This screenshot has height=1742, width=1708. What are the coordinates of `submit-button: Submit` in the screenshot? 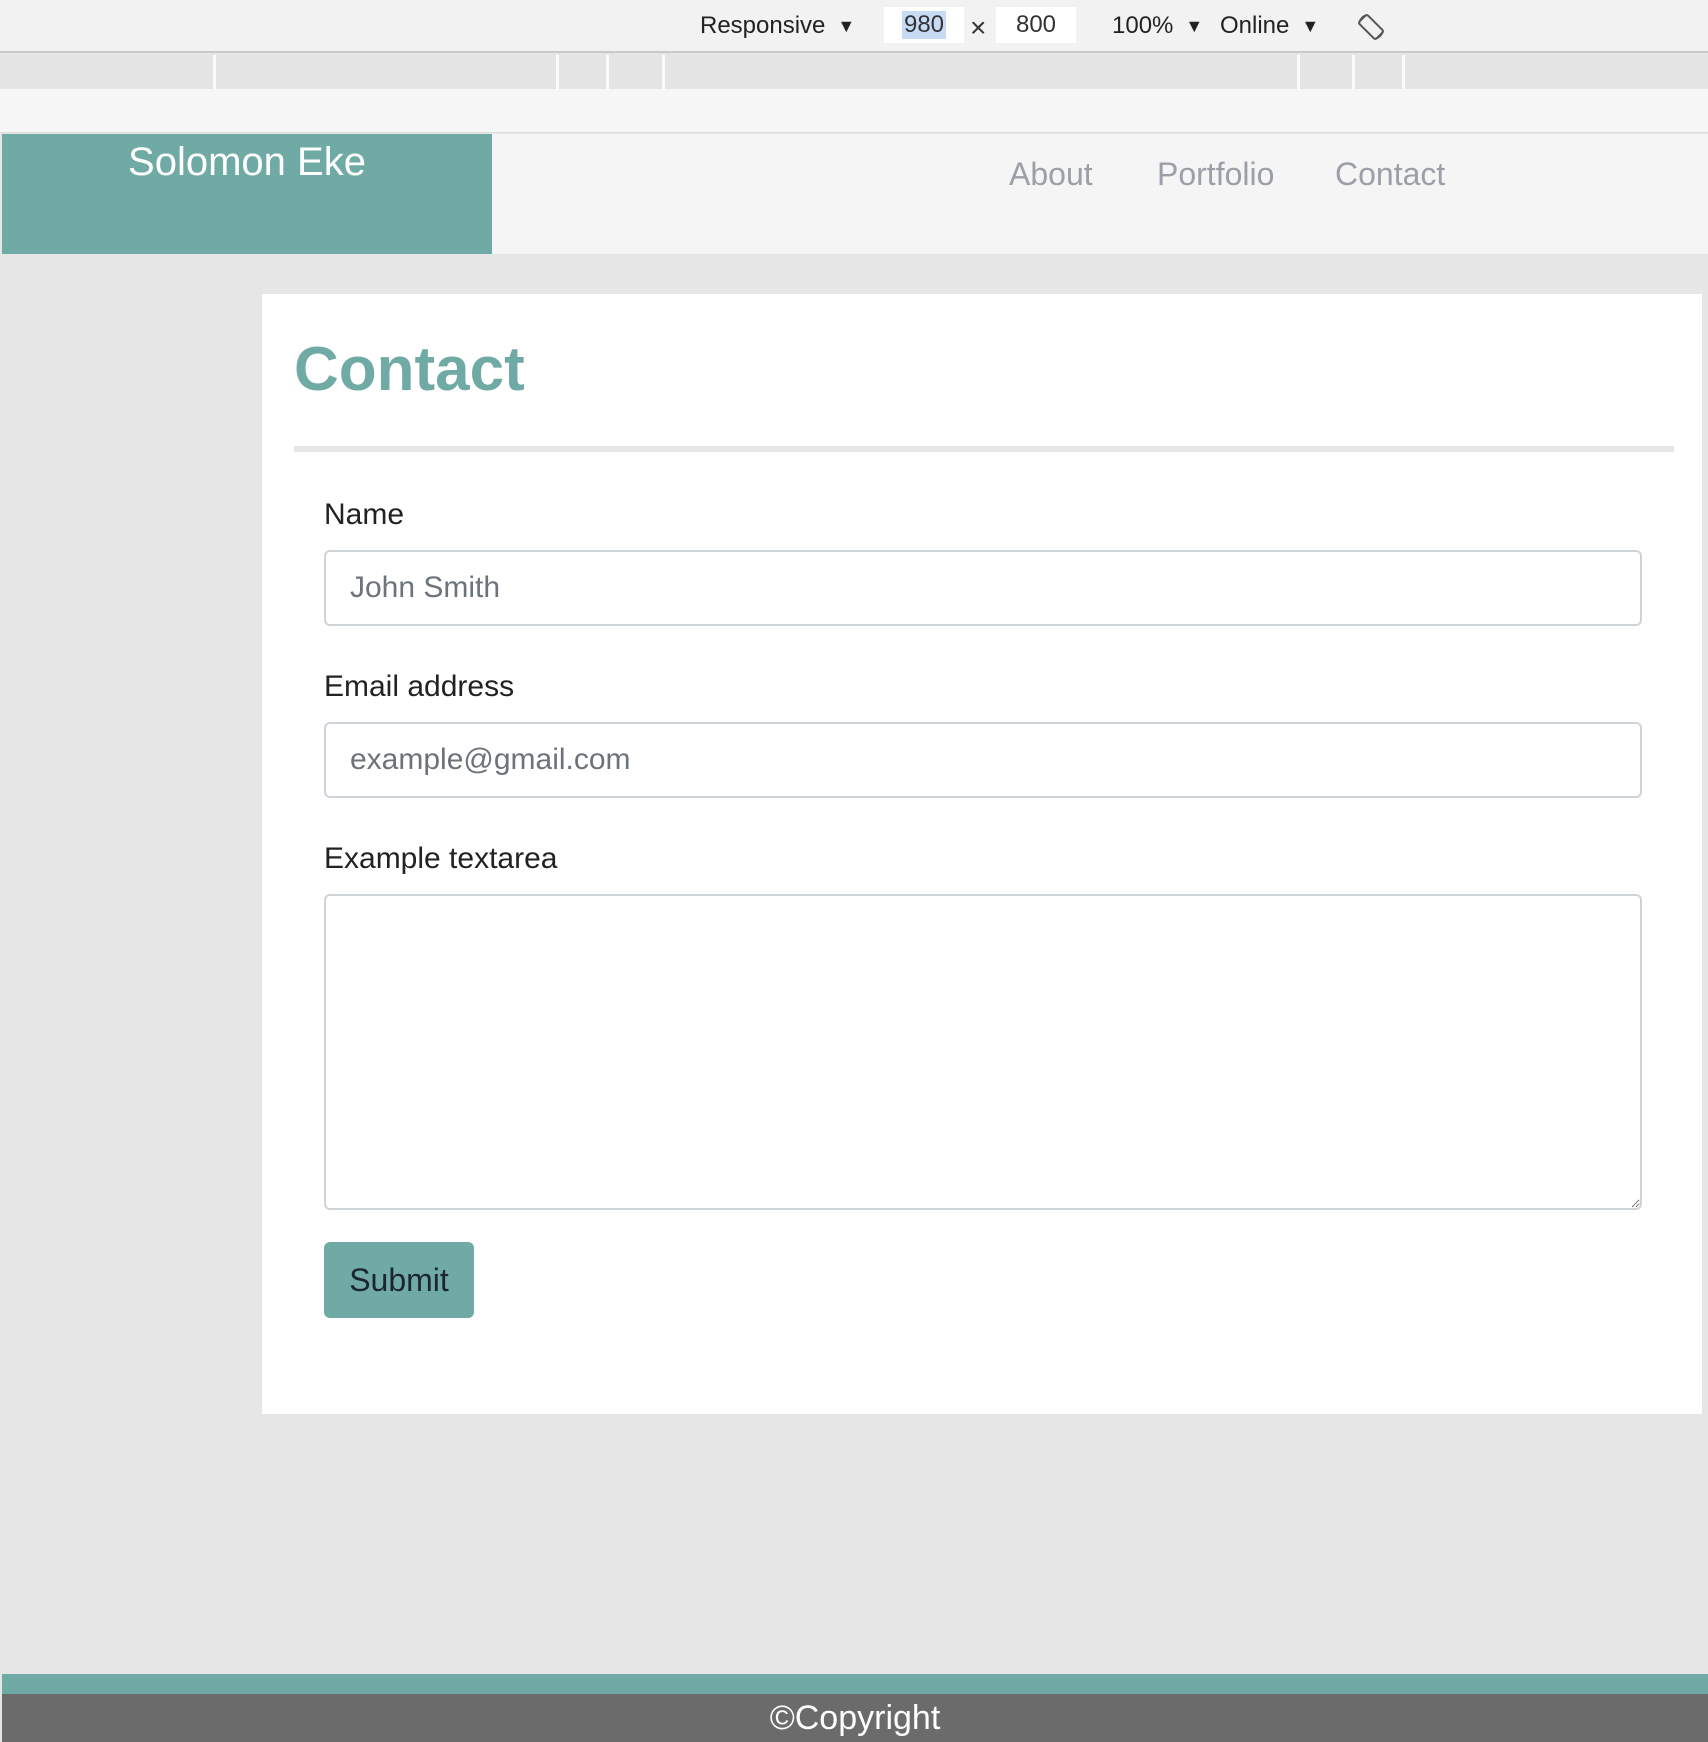 It's located at (399, 1280).